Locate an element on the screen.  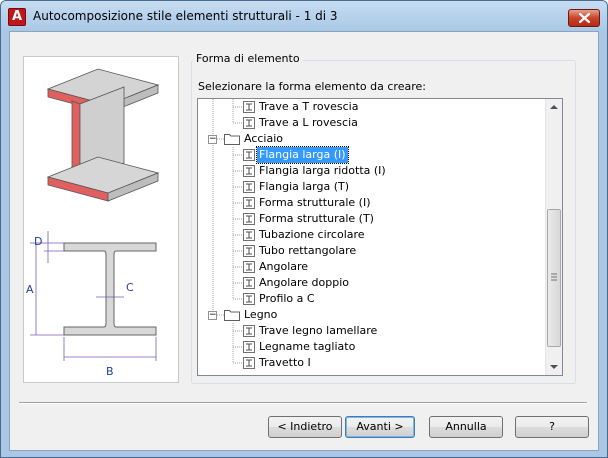
tree-leaf-item: Flangia larga (T) is located at coordinates (371, 187).